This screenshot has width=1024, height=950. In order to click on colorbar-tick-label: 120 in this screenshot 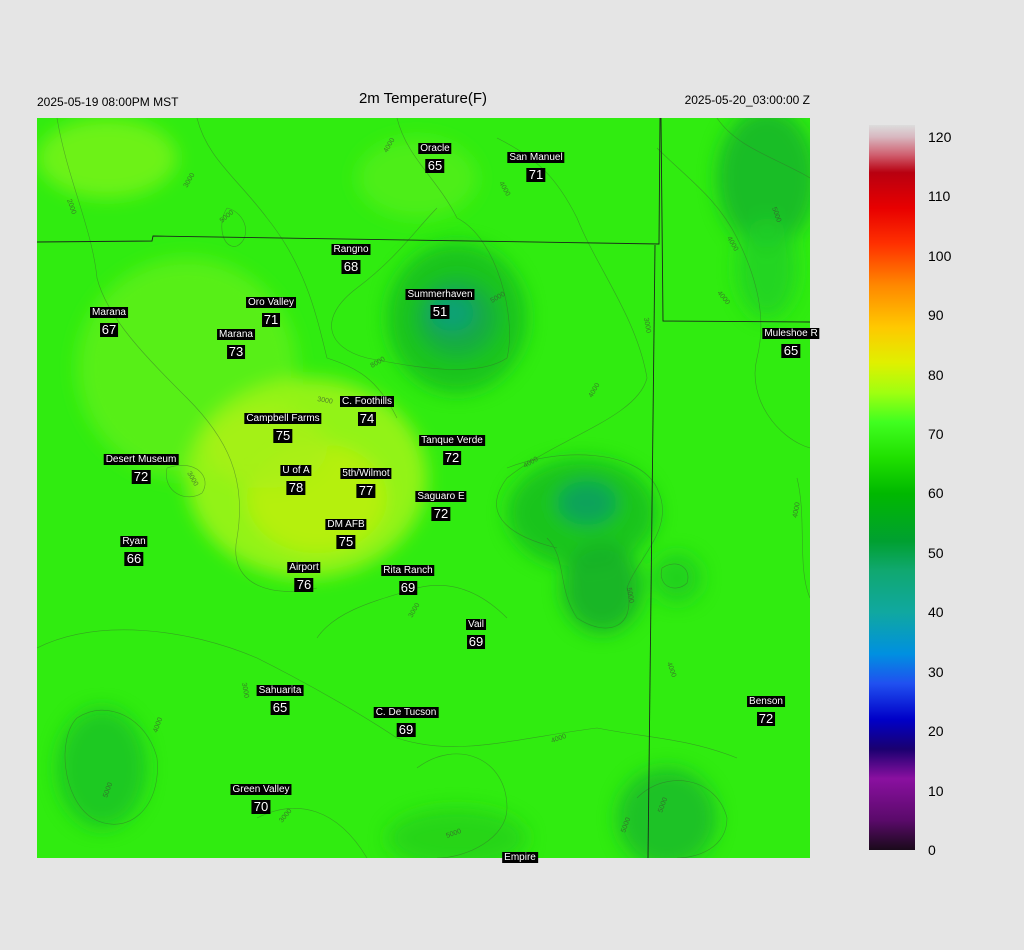, I will do `click(940, 136)`.